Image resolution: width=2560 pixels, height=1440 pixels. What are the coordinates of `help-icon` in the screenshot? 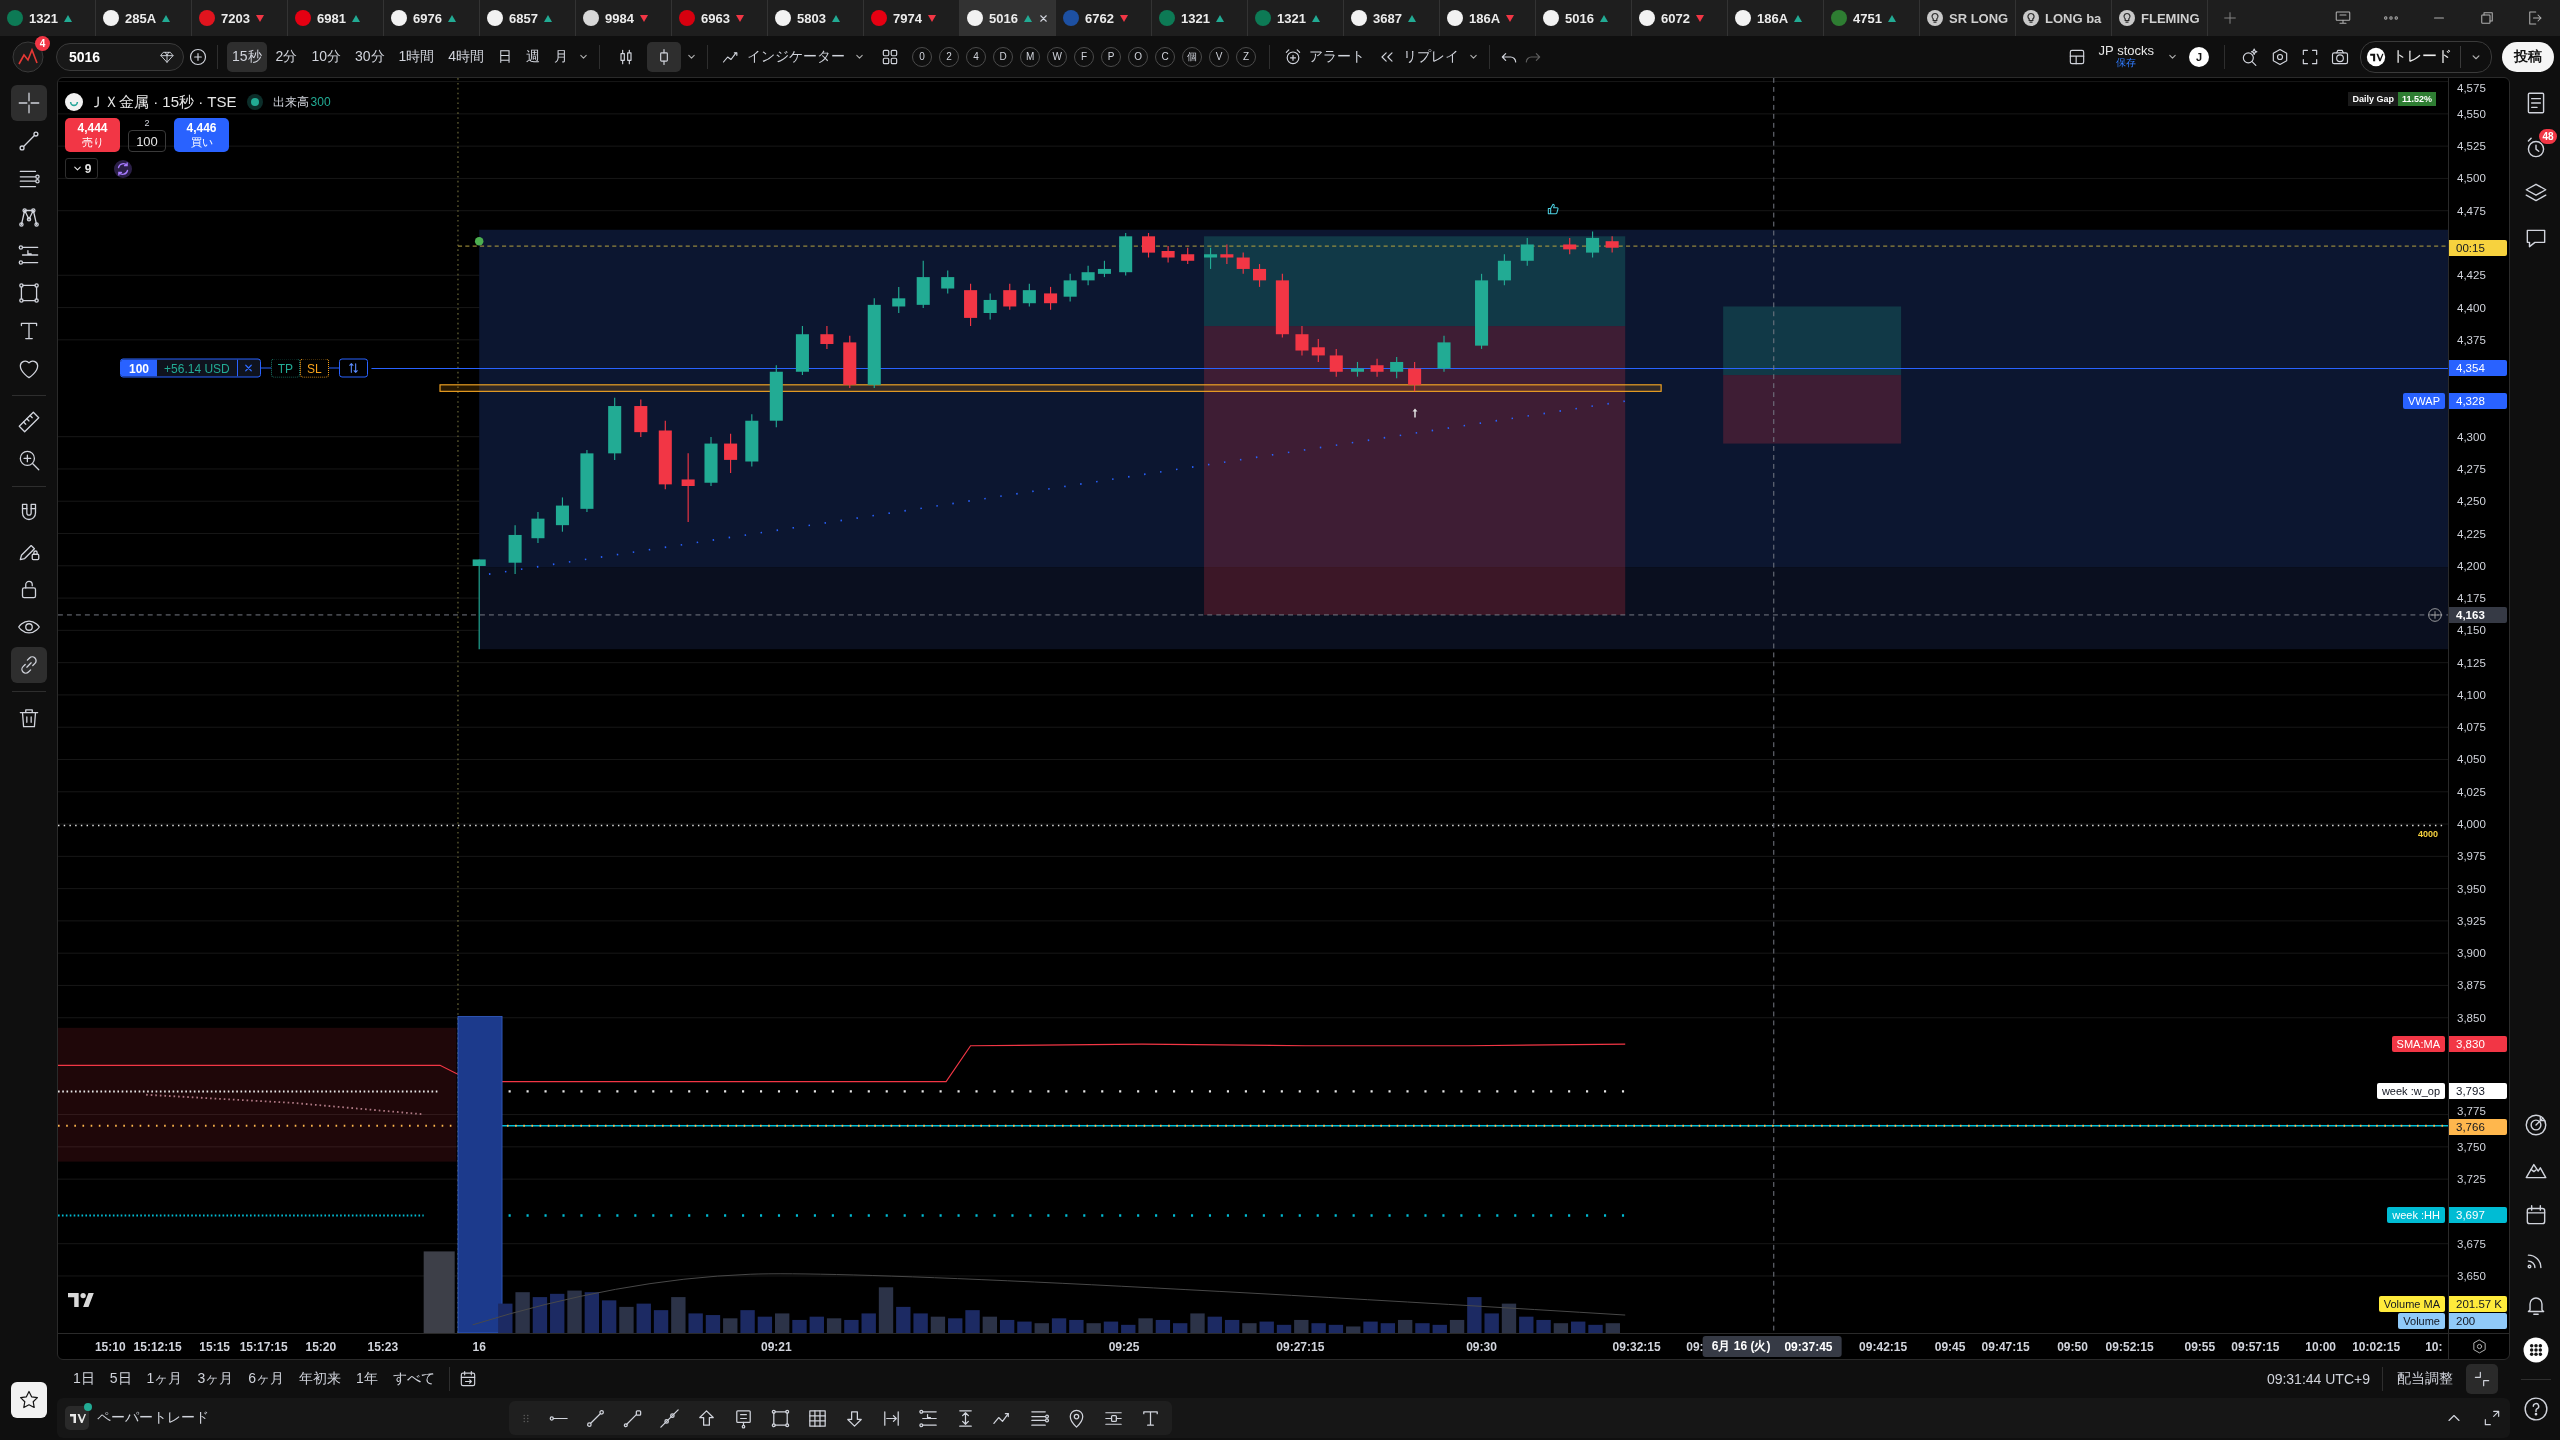 It's located at (2536, 1409).